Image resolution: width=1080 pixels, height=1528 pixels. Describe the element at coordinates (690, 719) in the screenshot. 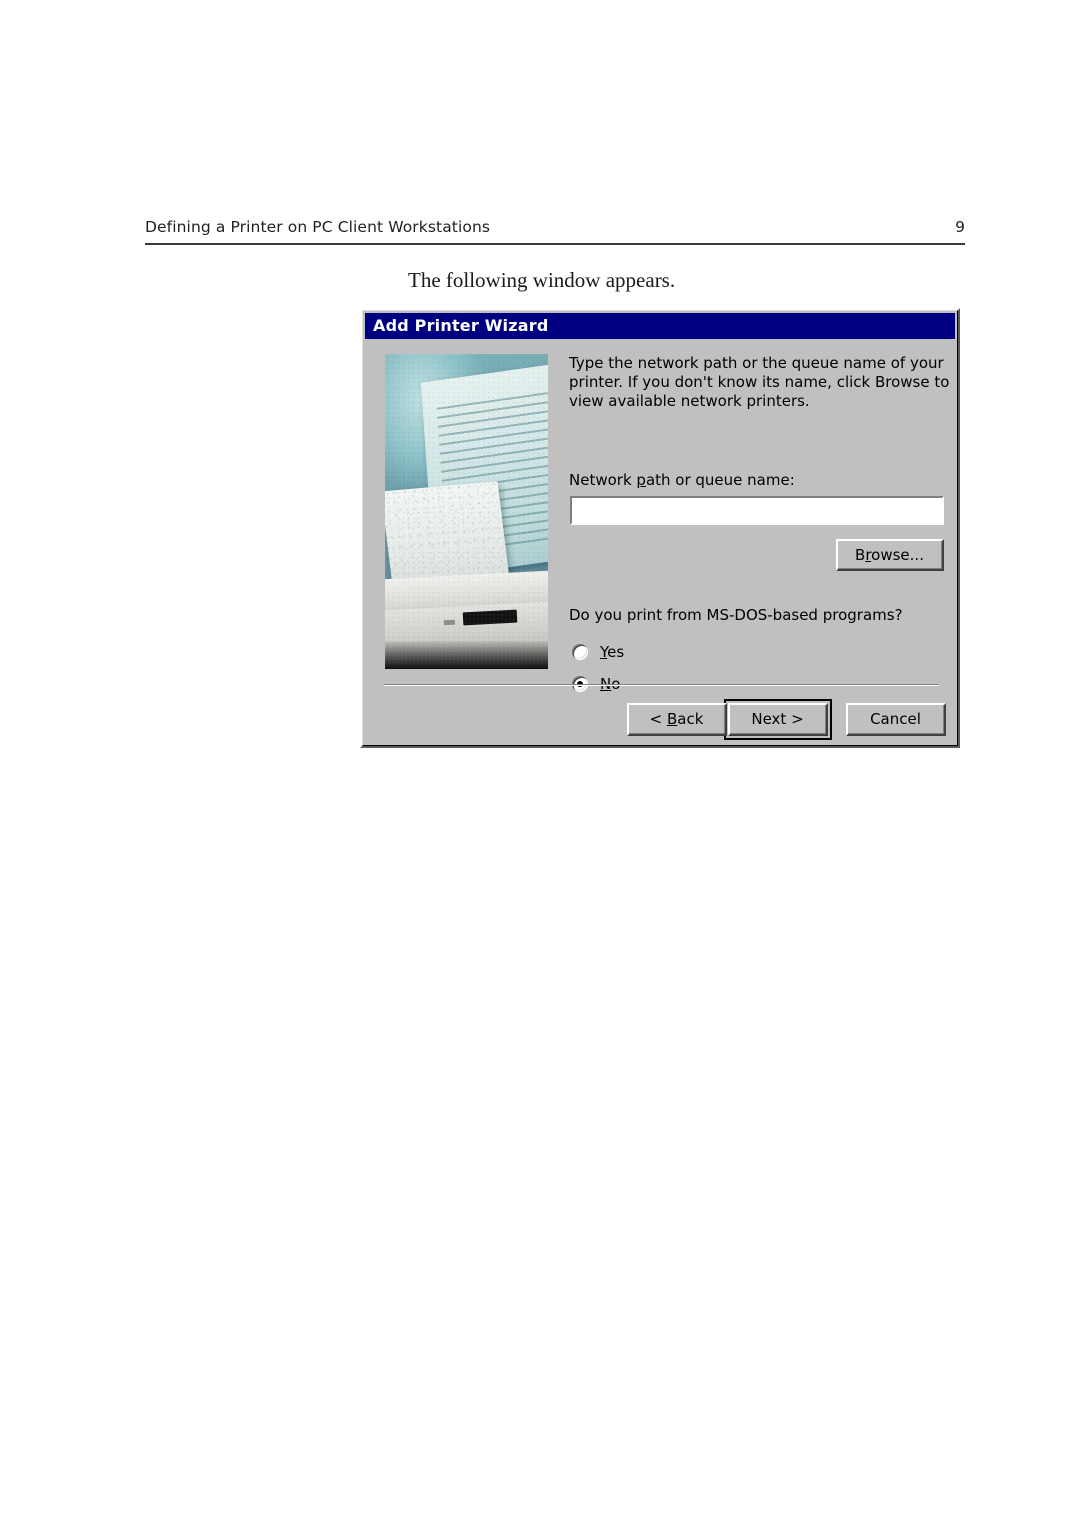

I see `back-label-post: ack` at that location.